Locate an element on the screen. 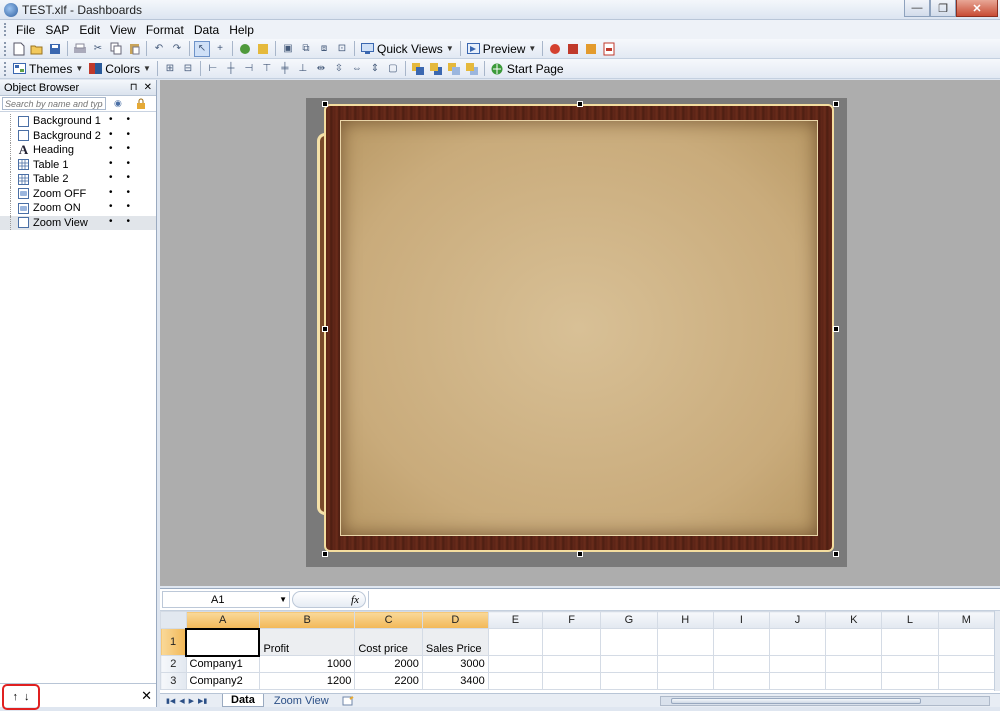 The image size is (1000, 711). export-outlook-icon is located at coordinates (591, 49).